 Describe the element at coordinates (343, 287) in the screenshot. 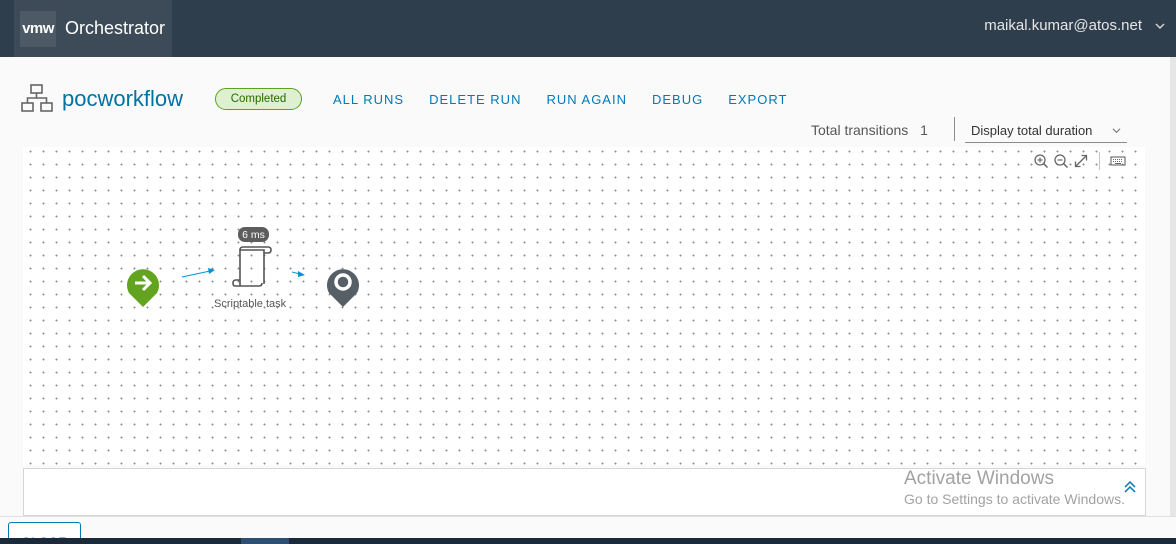

I see `end-node-icon` at that location.